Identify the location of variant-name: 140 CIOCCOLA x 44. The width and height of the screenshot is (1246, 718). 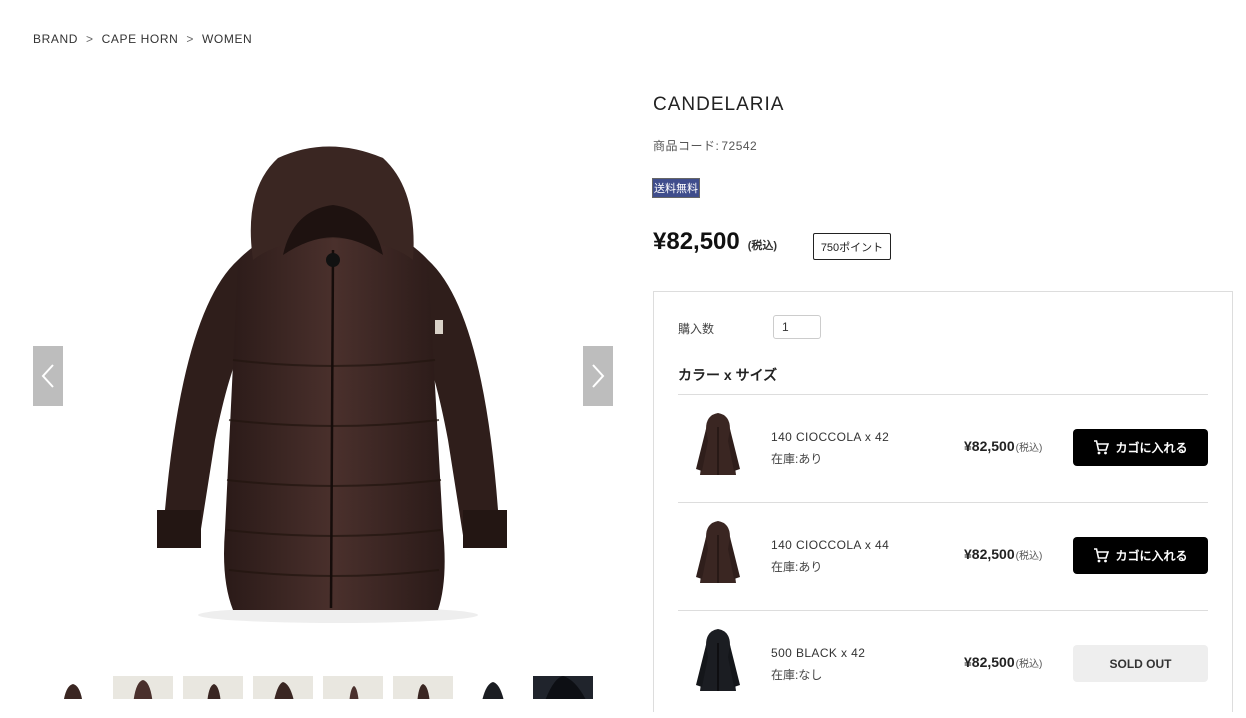
(830, 545).